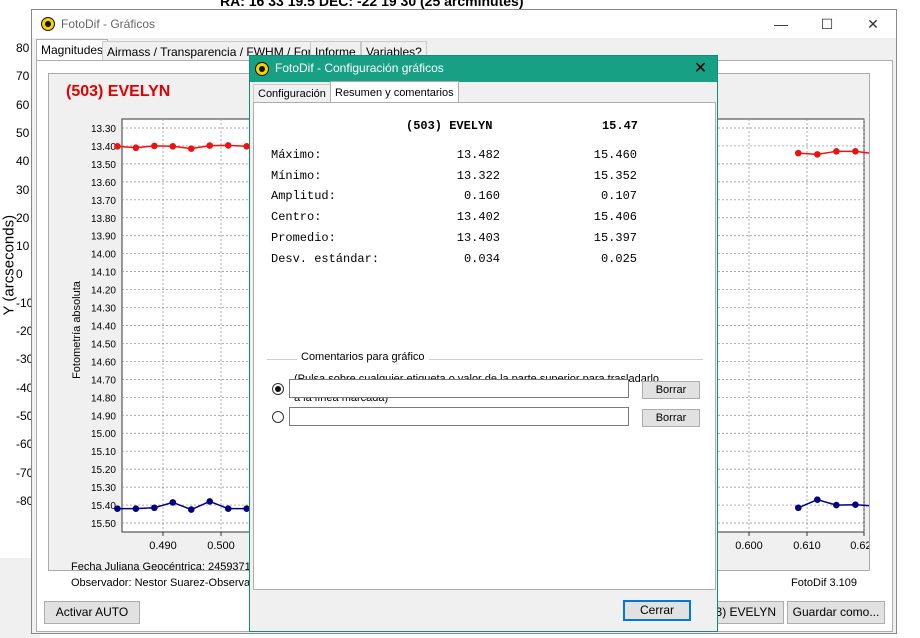 Image resolution: width=920 pixels, height=638 pixels. I want to click on summary-object-value: 15.47, so click(606, 126).